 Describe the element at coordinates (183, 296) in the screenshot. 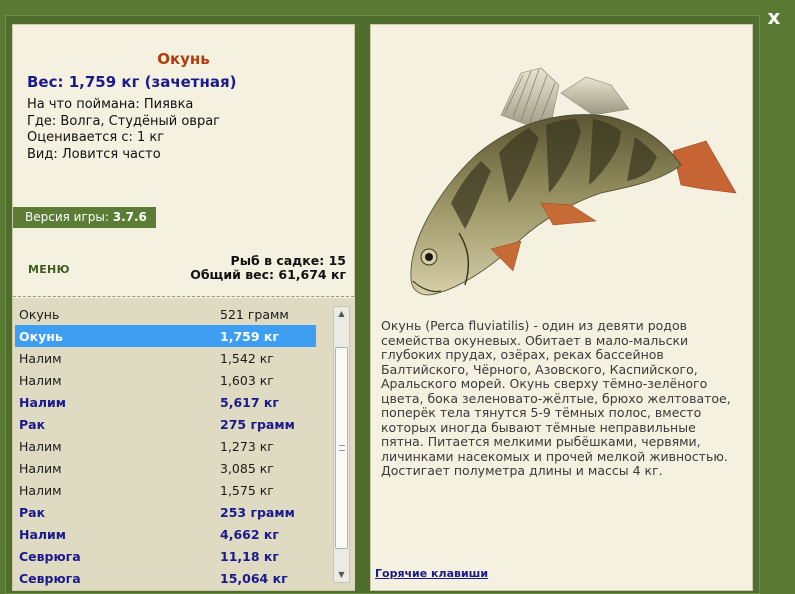

I see `divider` at that location.